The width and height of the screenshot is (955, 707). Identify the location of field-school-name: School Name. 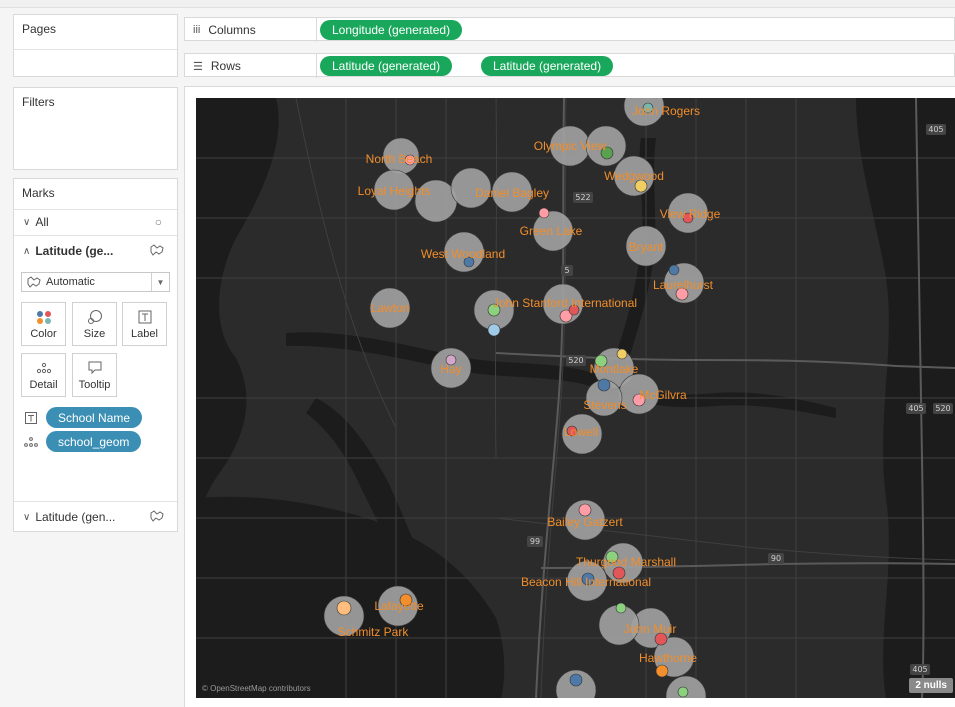
(83, 417).